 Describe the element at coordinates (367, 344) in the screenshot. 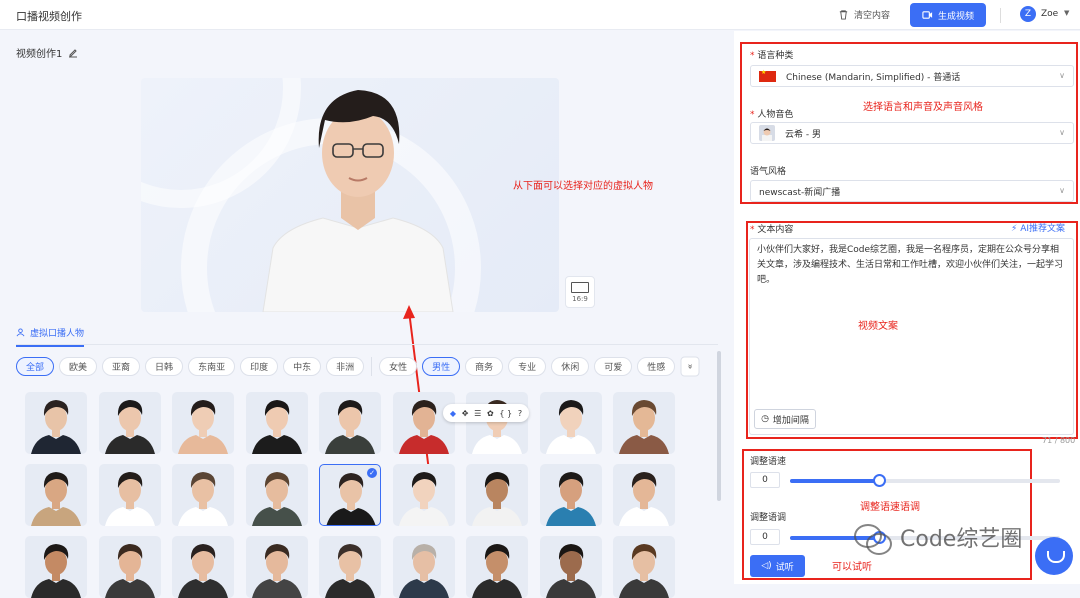

I see `tab-underline` at that location.